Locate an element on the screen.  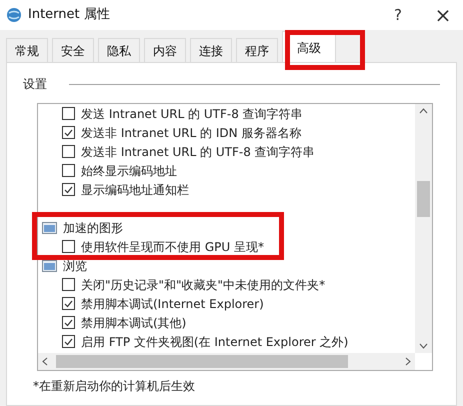
section-label: 设置 is located at coordinates (35, 84).